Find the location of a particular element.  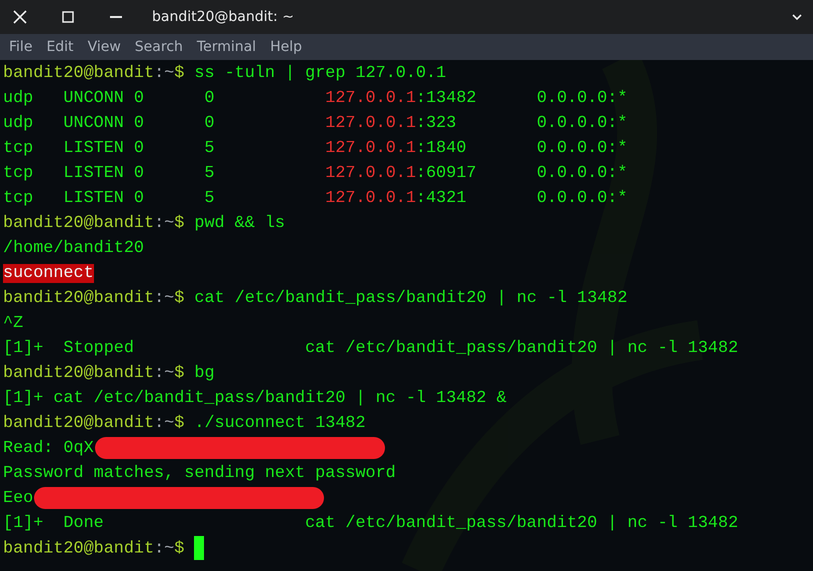

terminal-line: udp UNCONN 0 0 127.0.0.1:323 0.0.0.0:* is located at coordinates (315, 124).